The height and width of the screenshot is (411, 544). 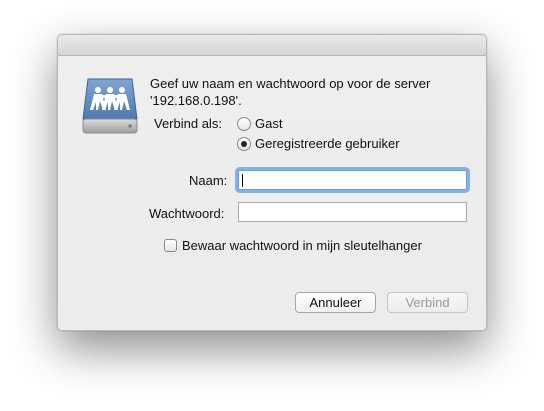 What do you see at coordinates (244, 123) in the screenshot?
I see `radio-guest` at bounding box center [244, 123].